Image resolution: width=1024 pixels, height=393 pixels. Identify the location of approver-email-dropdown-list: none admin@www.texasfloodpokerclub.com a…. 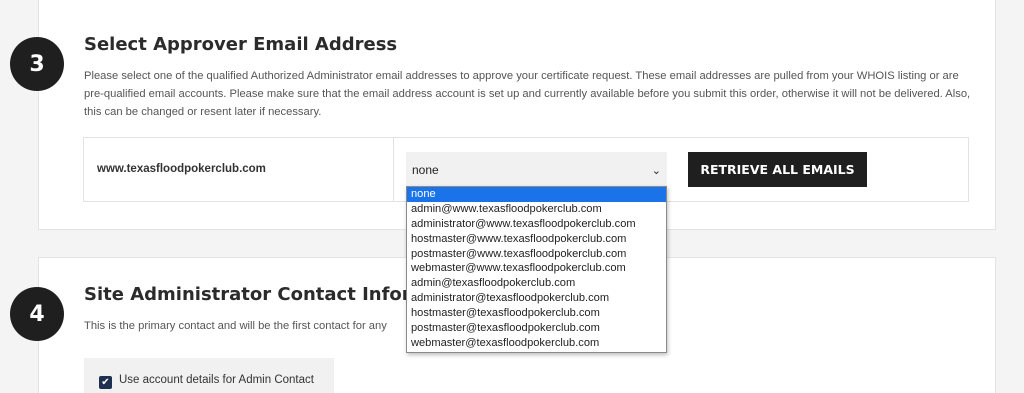
(536, 269).